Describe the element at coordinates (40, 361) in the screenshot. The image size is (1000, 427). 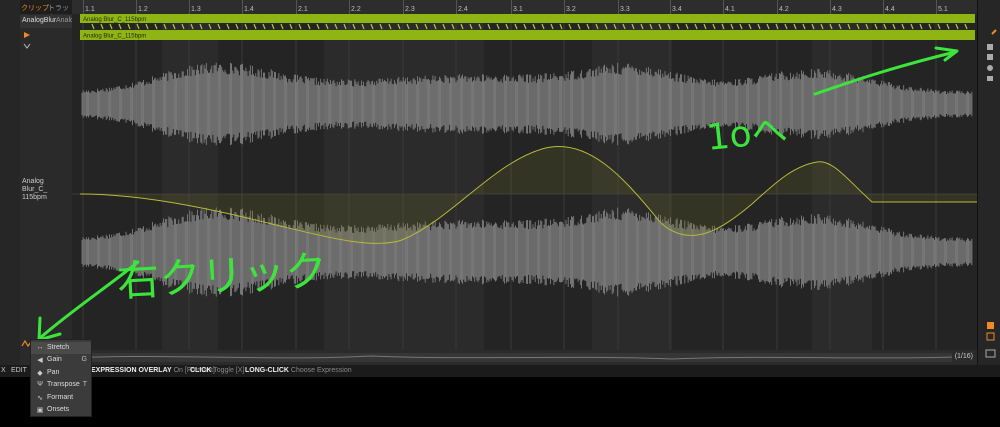
I see `speaker-icon: ◀` at that location.